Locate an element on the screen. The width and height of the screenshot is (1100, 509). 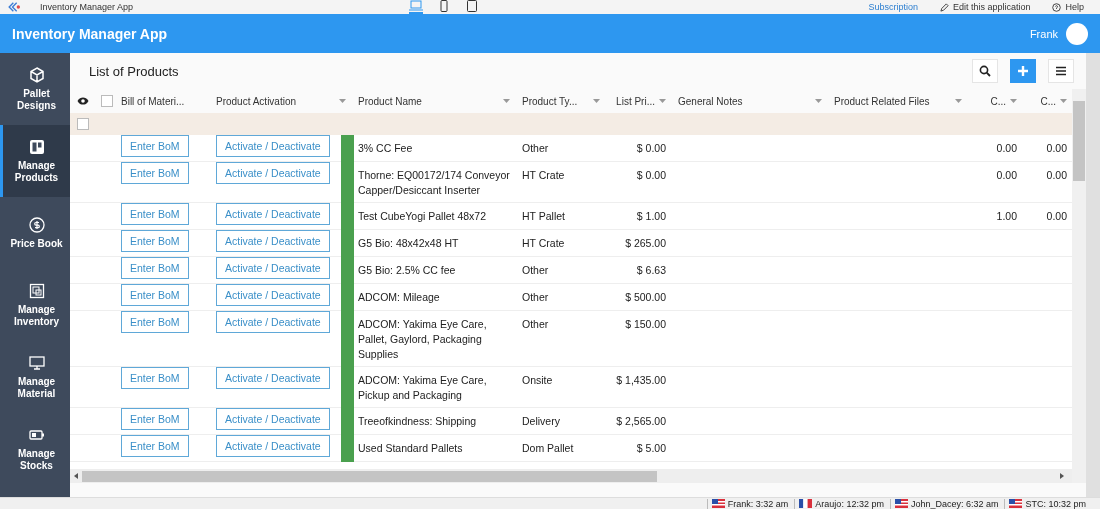
top-link: Help is located at coordinates (1074, 7).